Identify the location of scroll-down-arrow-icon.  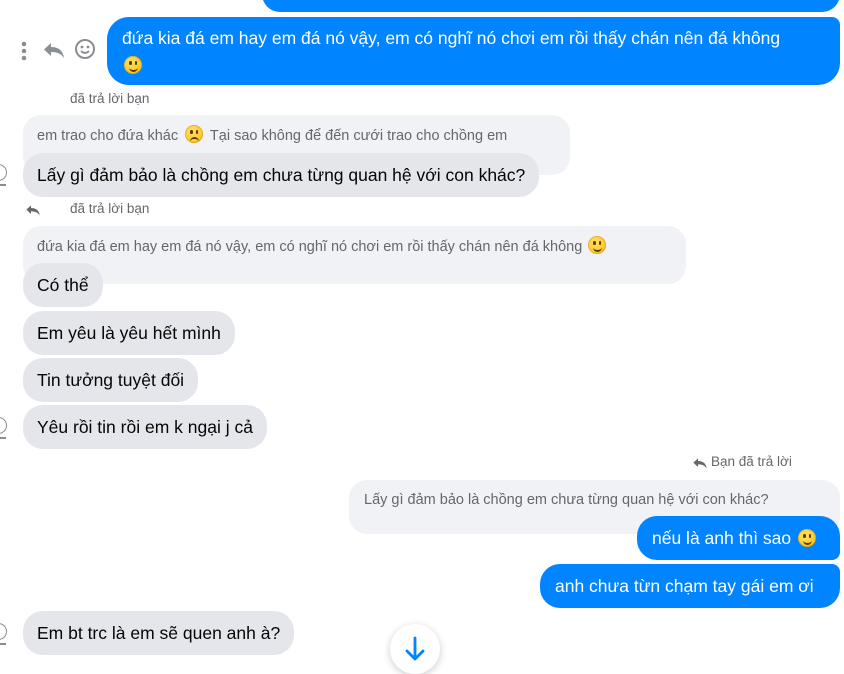
(415, 648).